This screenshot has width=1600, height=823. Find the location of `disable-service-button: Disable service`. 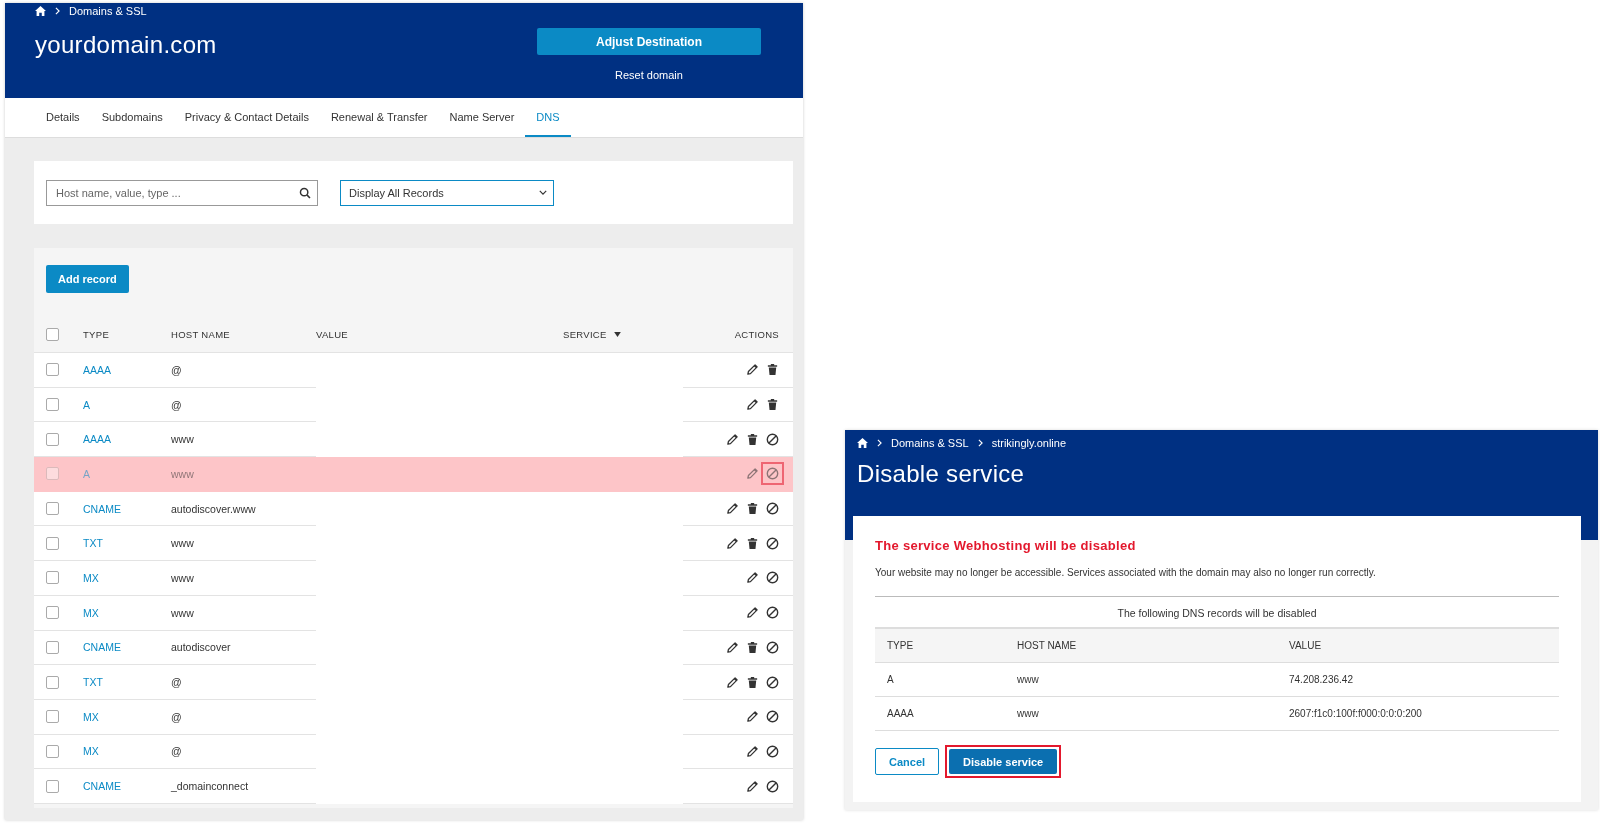

disable-service-button: Disable service is located at coordinates (1003, 761).